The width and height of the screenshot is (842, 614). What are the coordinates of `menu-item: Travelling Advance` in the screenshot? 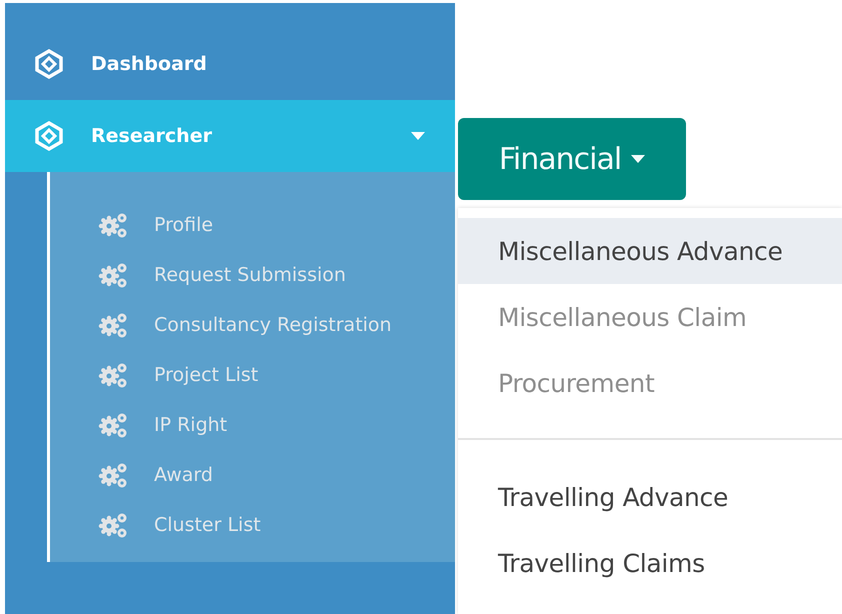 It's located at (650, 497).